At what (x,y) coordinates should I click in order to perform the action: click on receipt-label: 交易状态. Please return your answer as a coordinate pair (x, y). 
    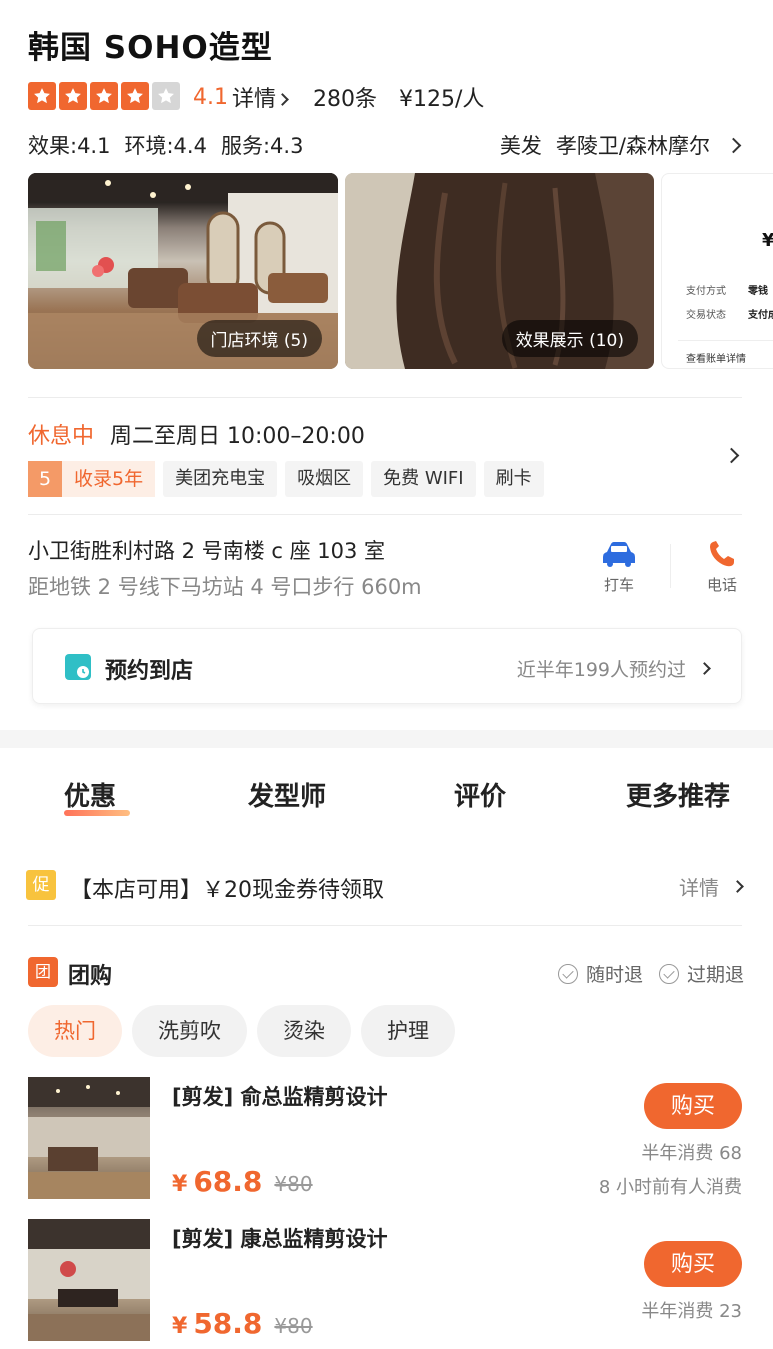
    Looking at the image, I should click on (706, 315).